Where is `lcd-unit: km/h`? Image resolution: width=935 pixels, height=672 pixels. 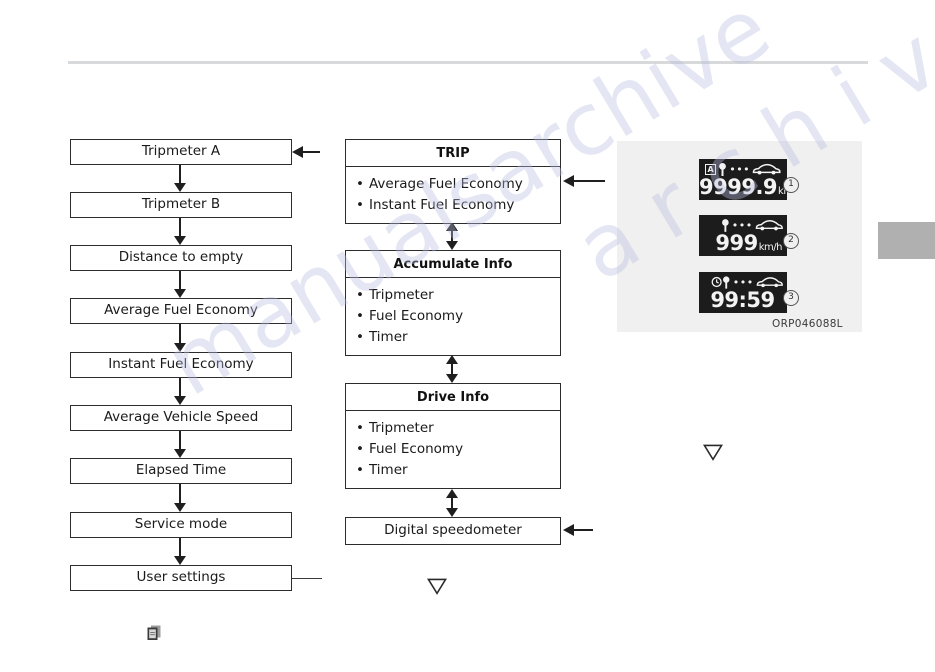
lcd-unit: km/h is located at coordinates (770, 247).